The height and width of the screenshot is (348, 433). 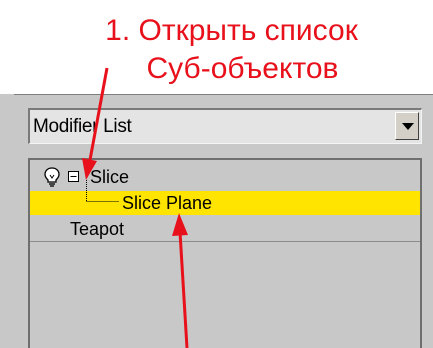 What do you see at coordinates (225, 229) in the screenshot?
I see `stack-item-teapot: Teapot` at bounding box center [225, 229].